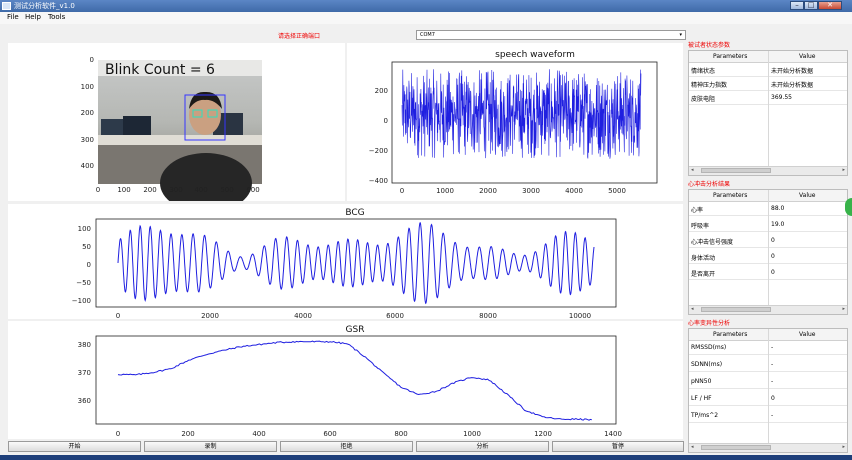 This screenshot has height=460, width=852. I want to click on gsr-xtick: 200, so click(187, 434).